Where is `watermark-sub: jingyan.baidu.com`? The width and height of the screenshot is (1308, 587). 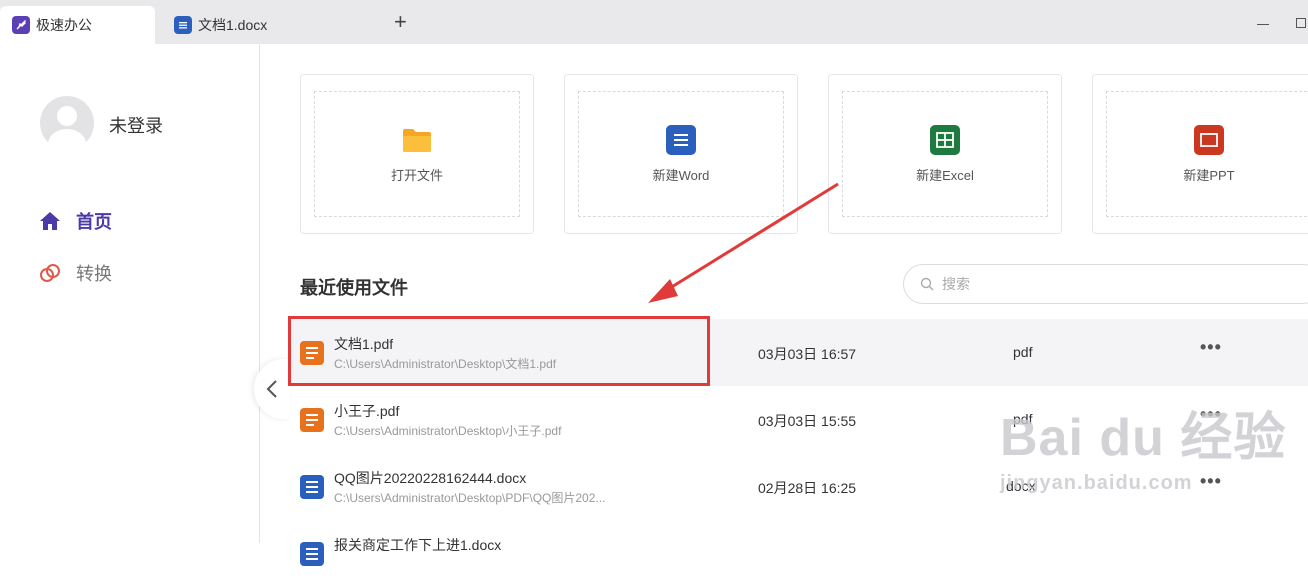 watermark-sub: jingyan.baidu.com is located at coordinates (1096, 483).